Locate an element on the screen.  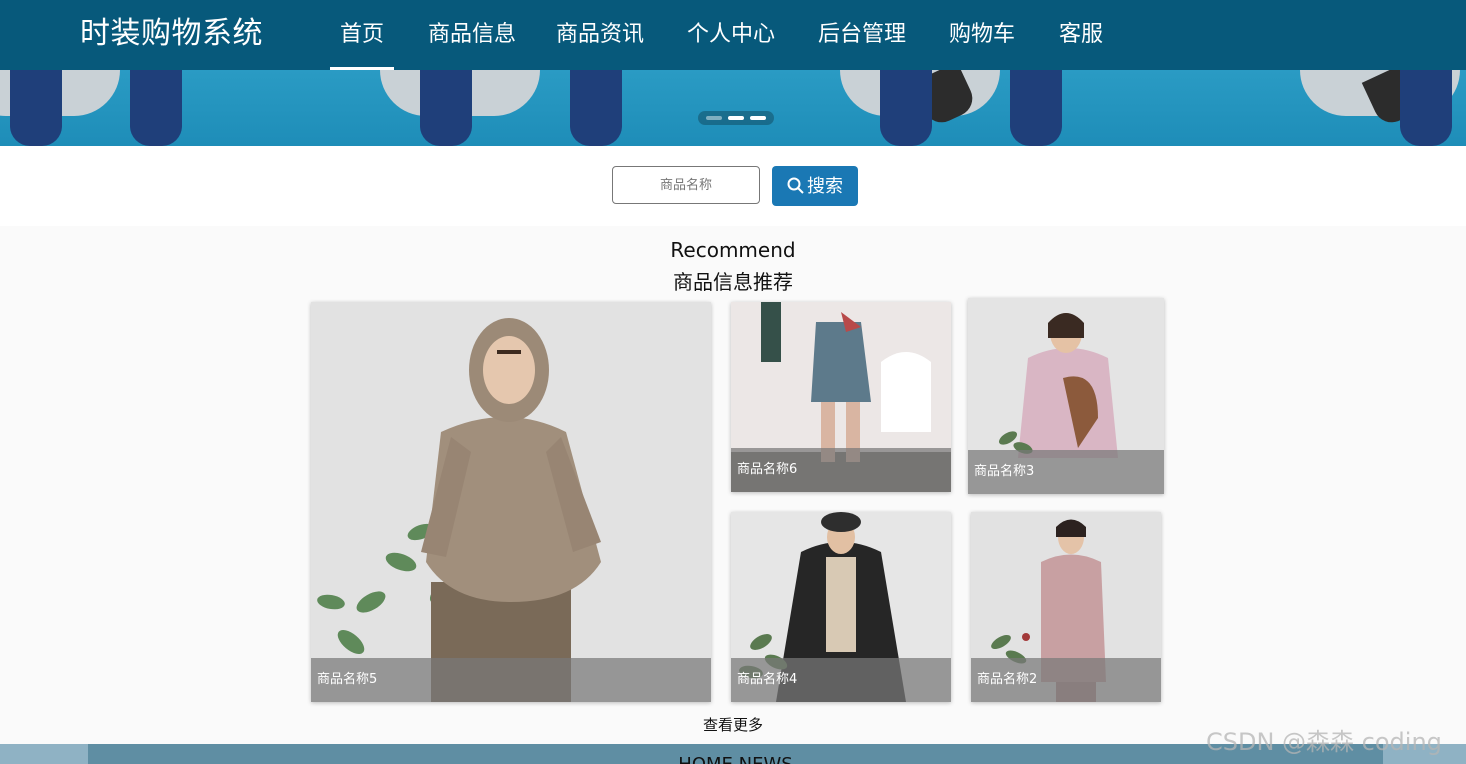
search-button: 搜索 is located at coordinates (815, 186).